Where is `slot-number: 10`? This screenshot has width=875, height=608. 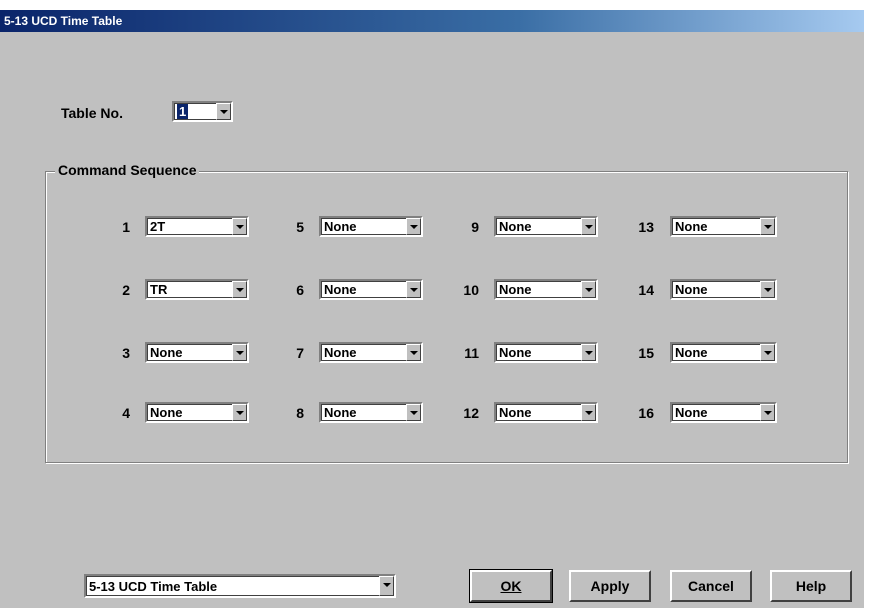 slot-number: 10 is located at coordinates (471, 290).